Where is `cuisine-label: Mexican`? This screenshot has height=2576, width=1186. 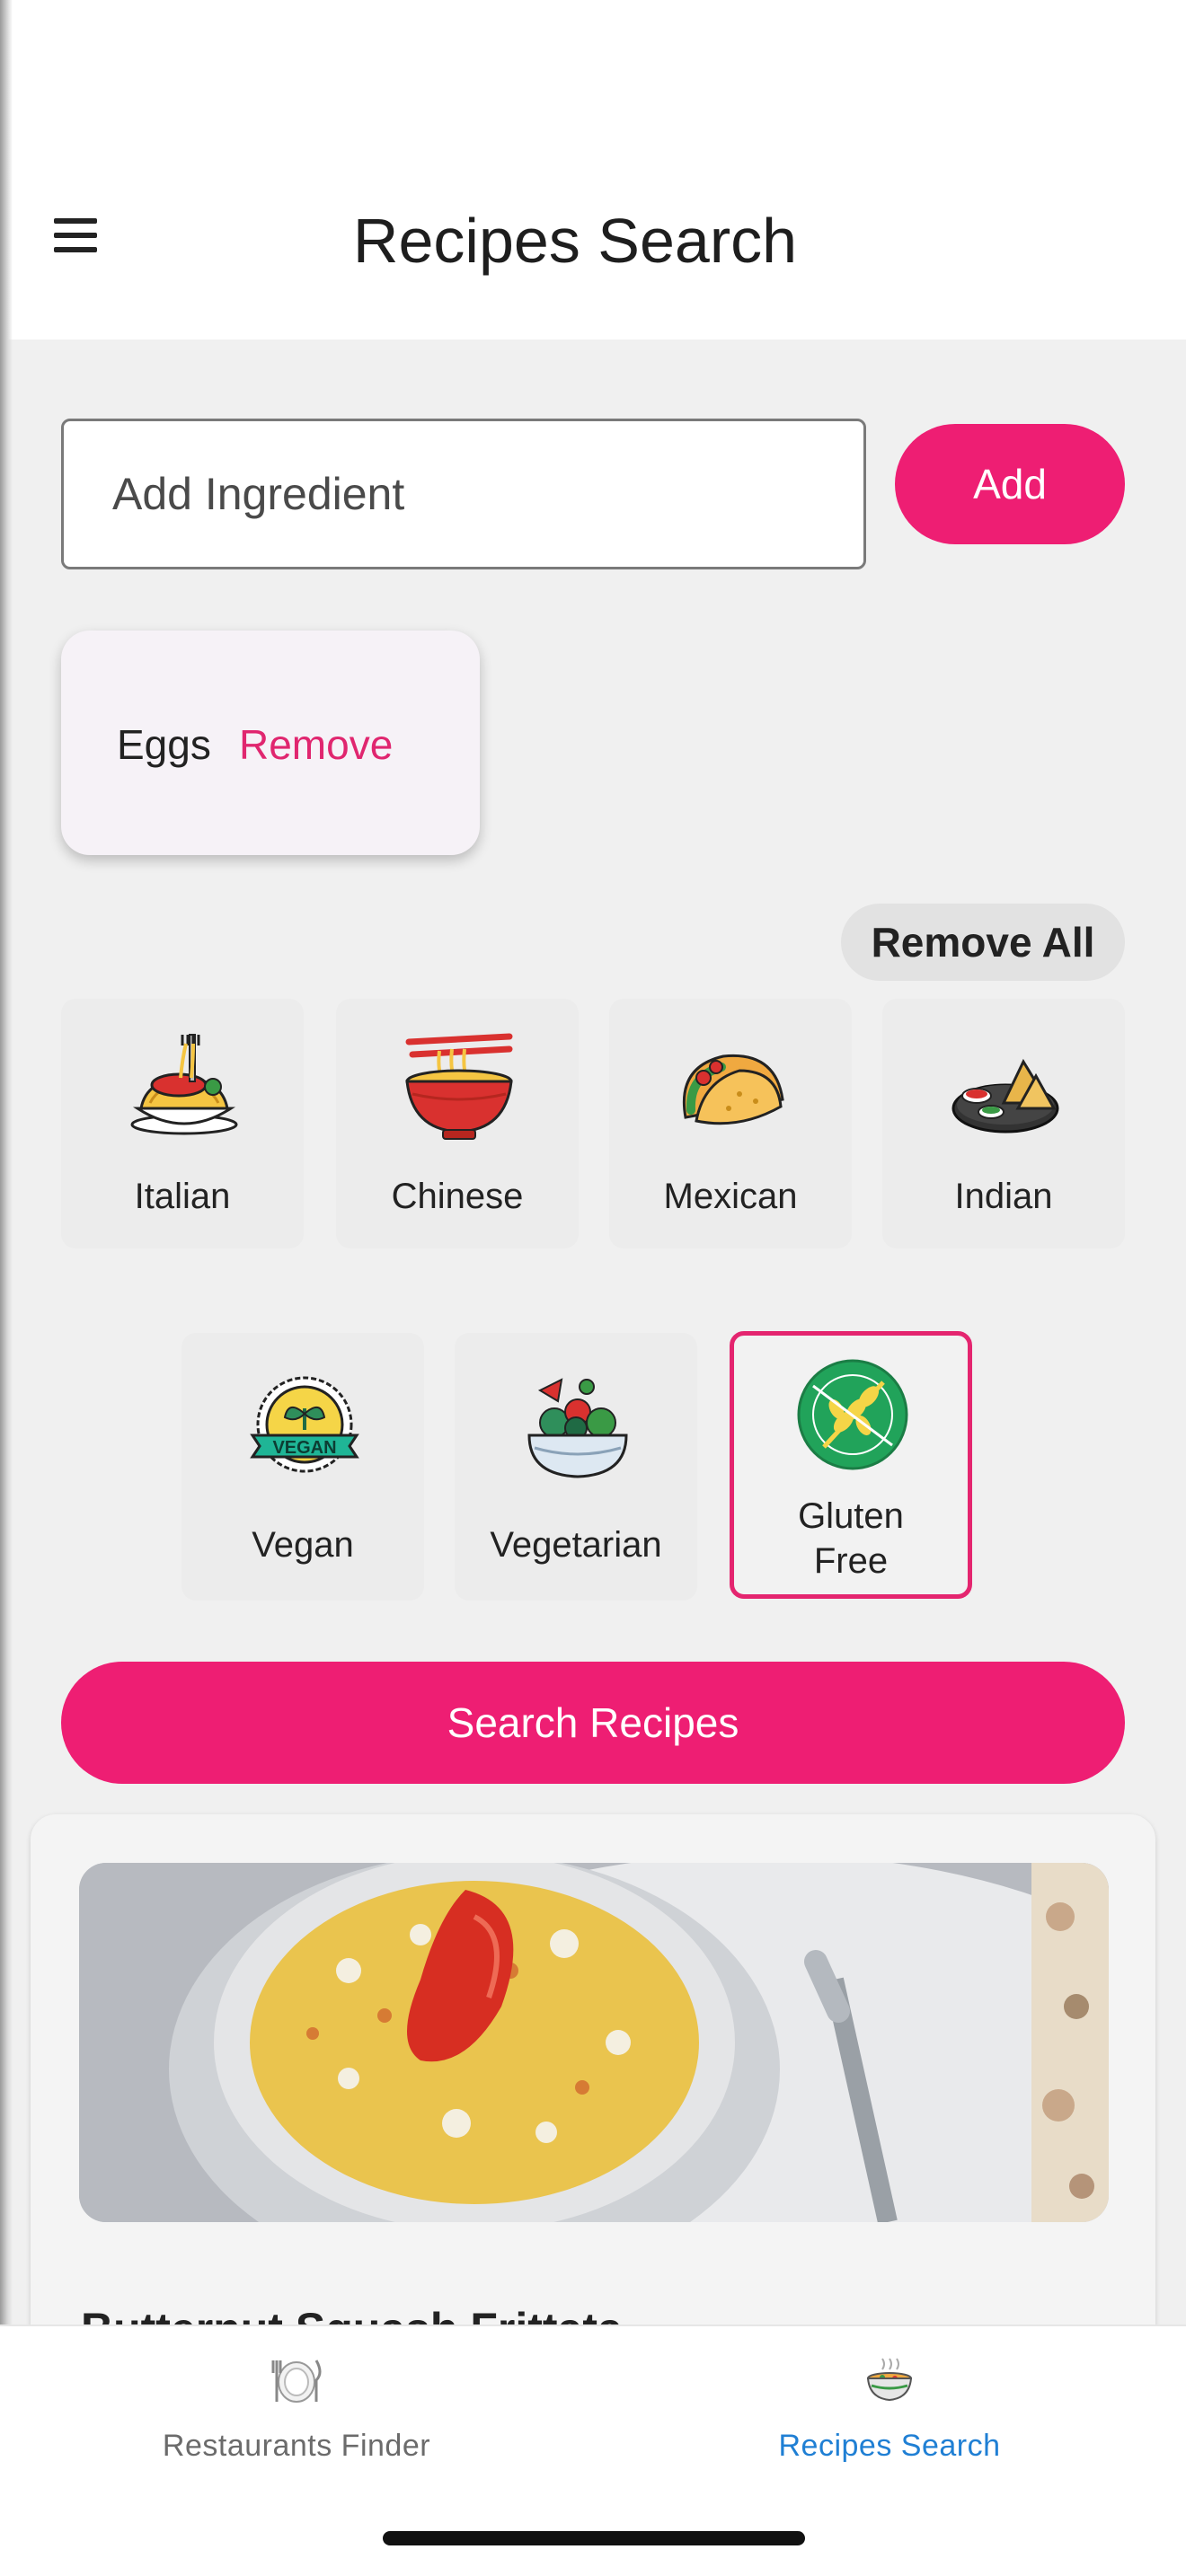 cuisine-label: Mexican is located at coordinates (730, 1196).